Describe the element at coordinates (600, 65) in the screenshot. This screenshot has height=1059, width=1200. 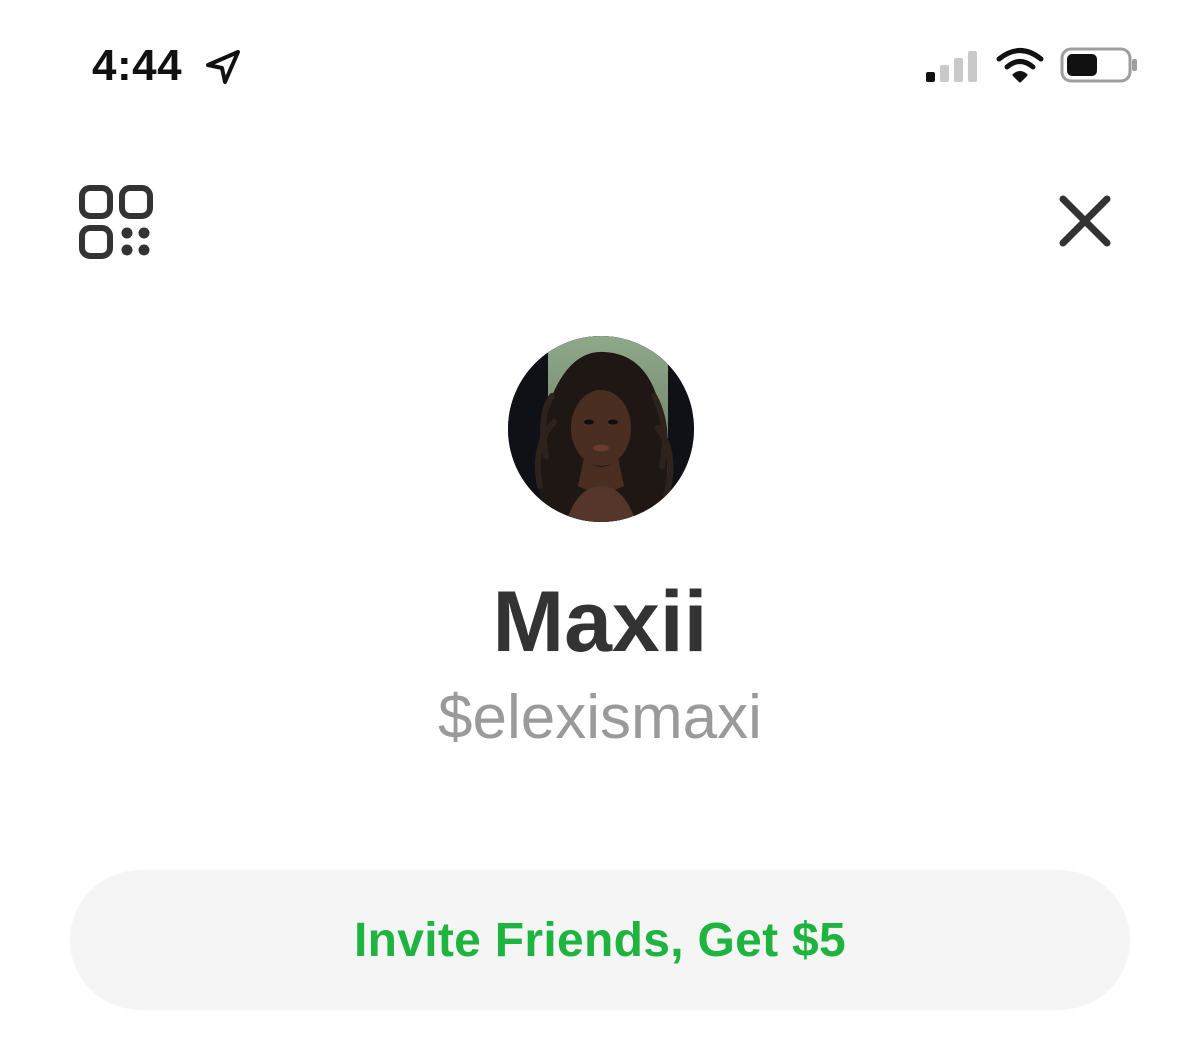
I see `status-bar: 4:44` at that location.